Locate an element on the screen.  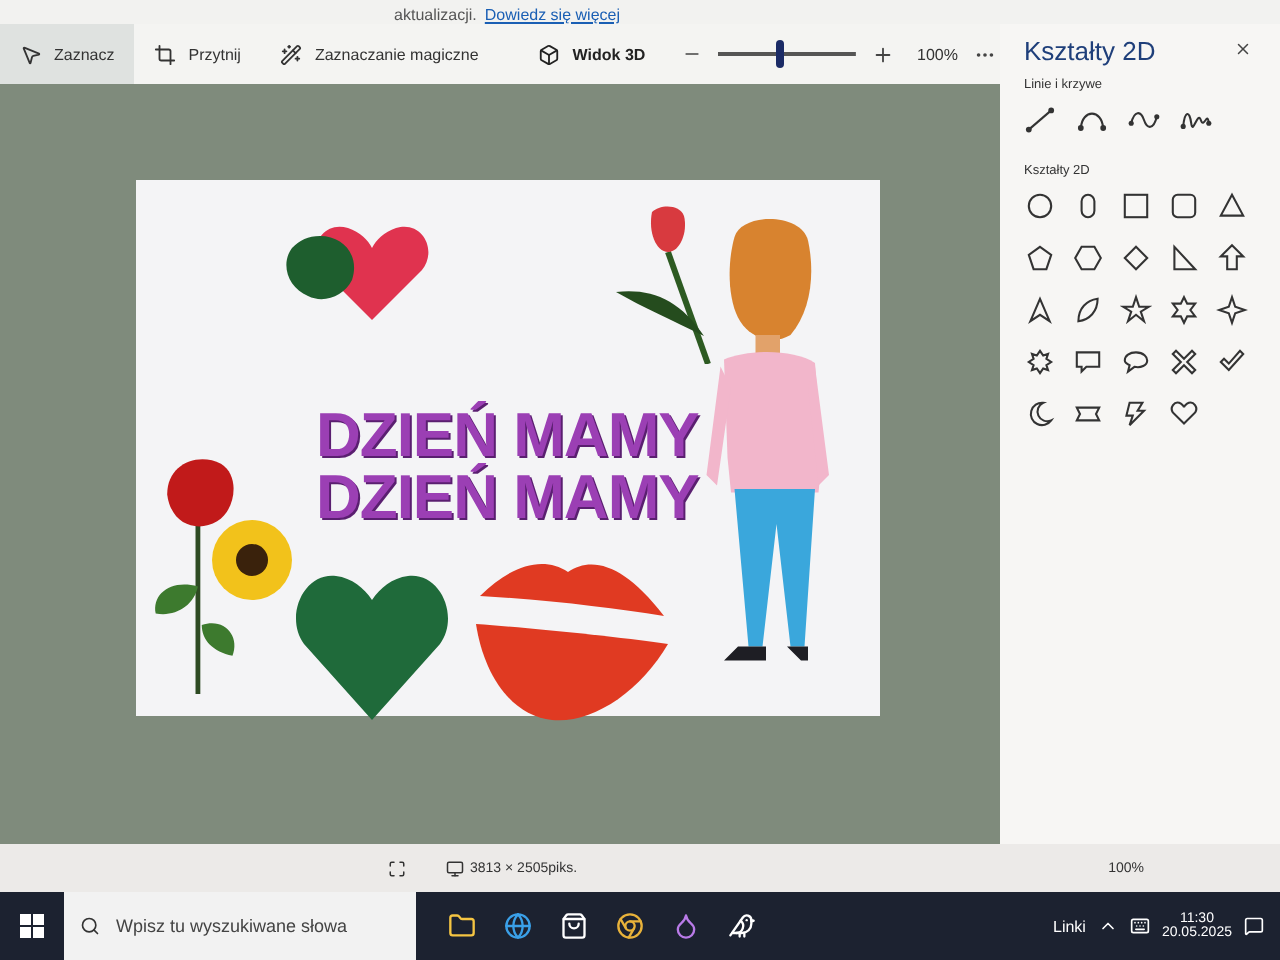
notifications-icon is located at coordinates (1254, 926).